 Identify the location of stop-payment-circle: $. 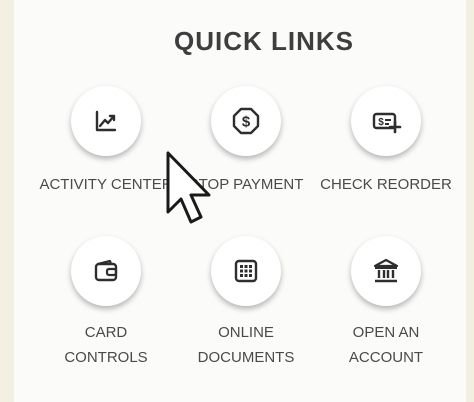
(246, 121).